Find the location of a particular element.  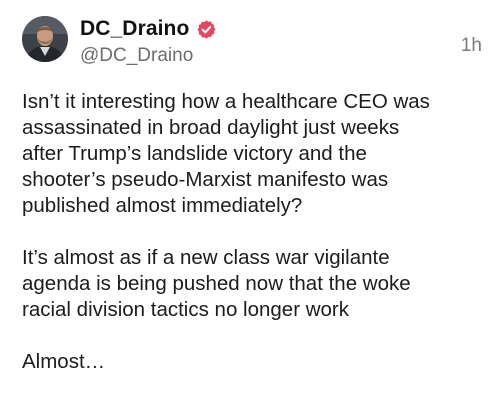

author-name-row: DC_Draino is located at coordinates (148, 29).